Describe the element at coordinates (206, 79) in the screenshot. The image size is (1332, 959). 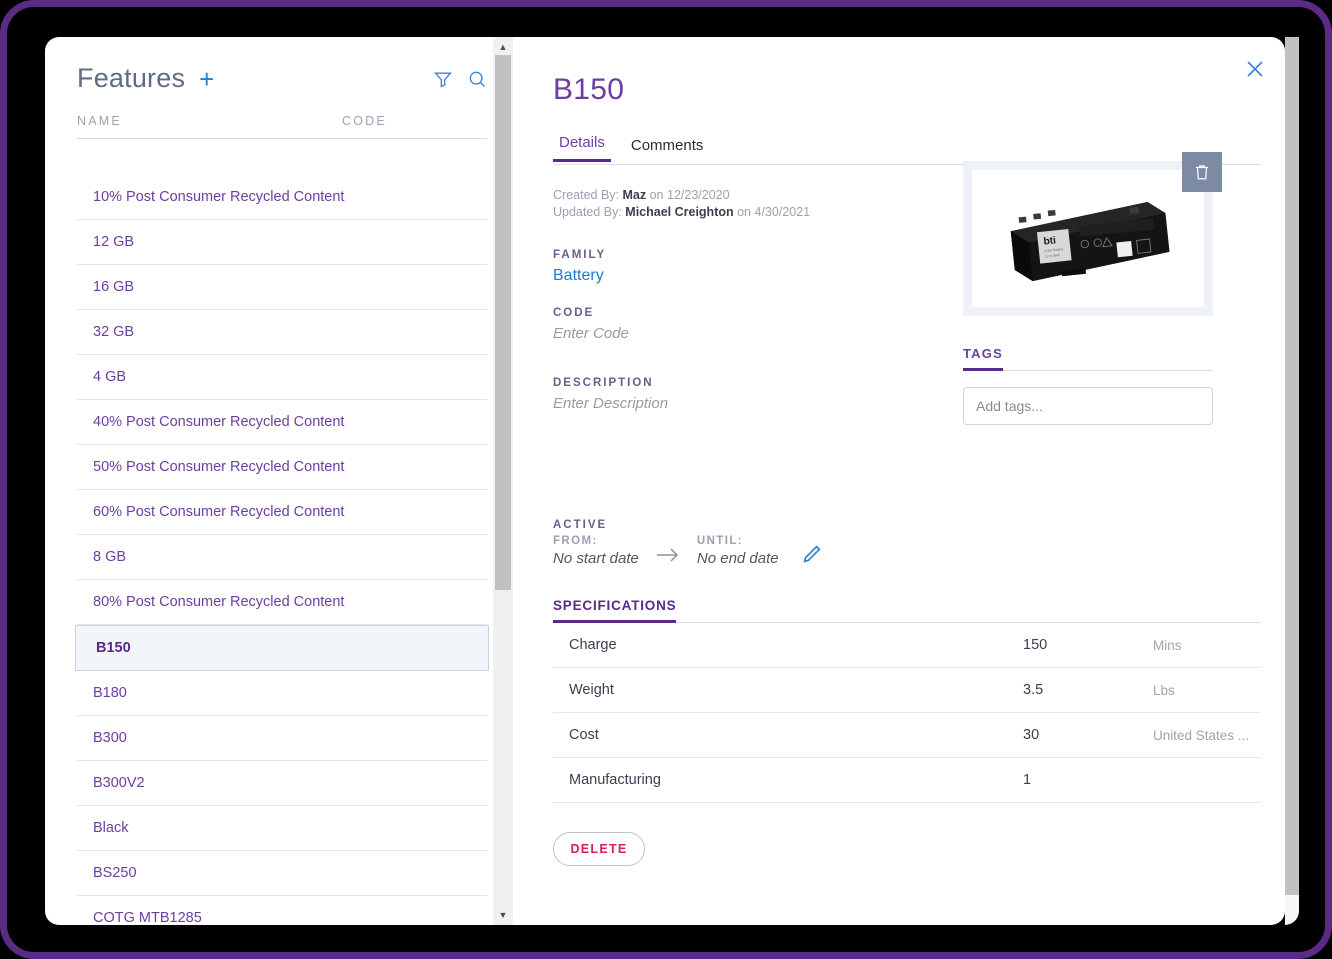
I see `add-feature-button: +` at that location.